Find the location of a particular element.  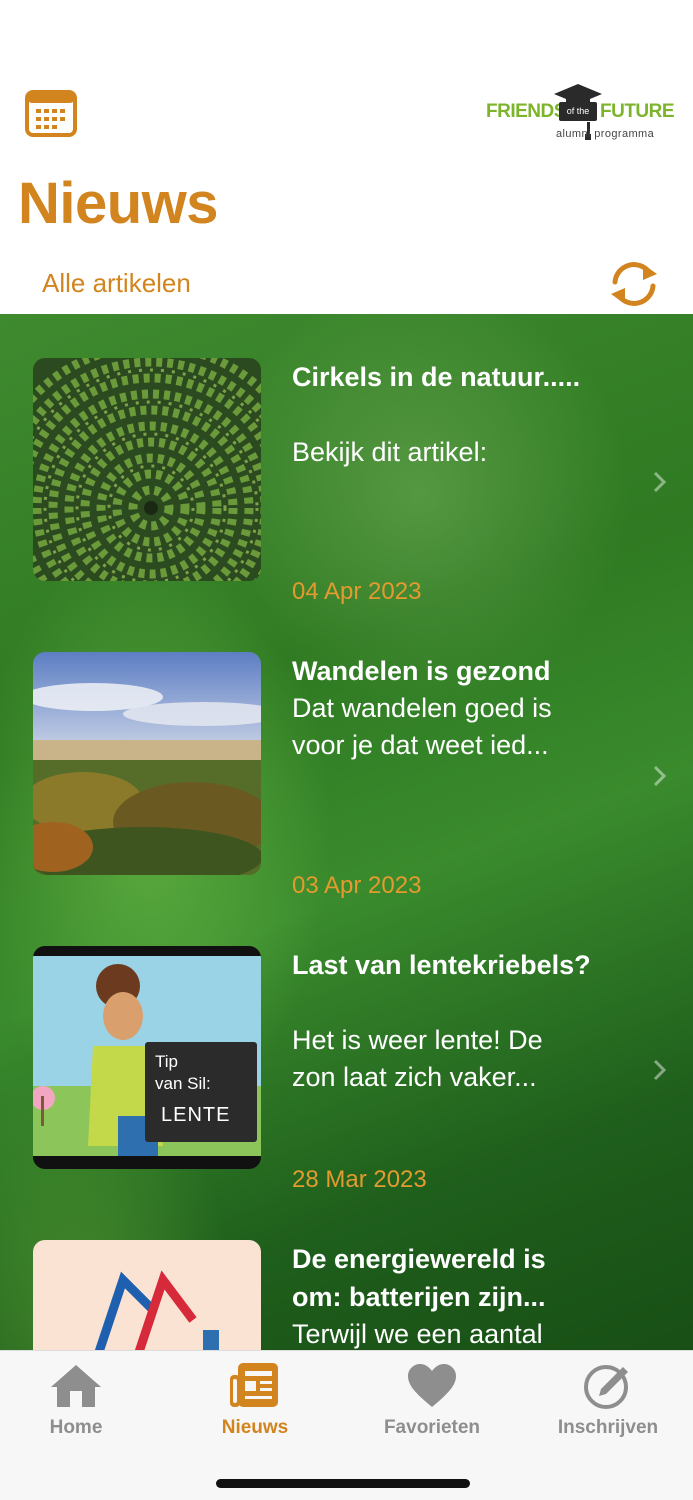

home-indicator is located at coordinates (343, 1483).